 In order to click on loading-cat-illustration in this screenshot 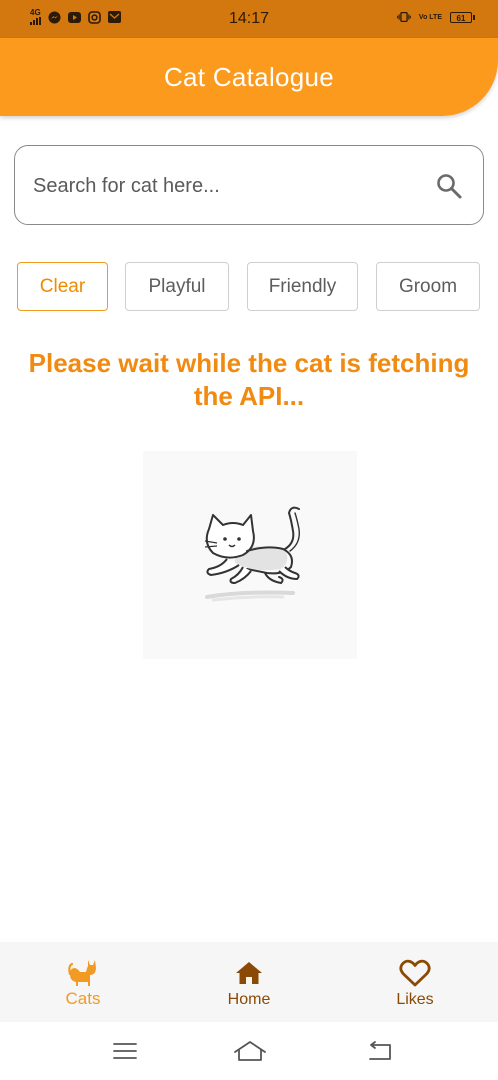, I will do `click(250, 555)`.